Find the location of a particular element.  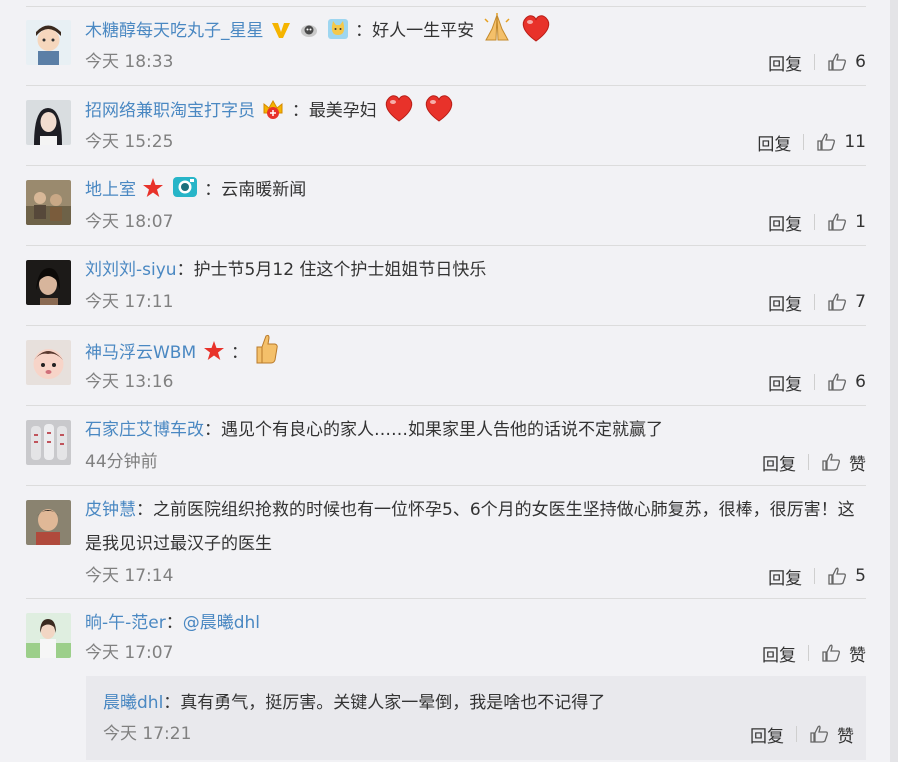

comment-meta: 今天 17:11 回复 7 is located at coordinates (475, 302).